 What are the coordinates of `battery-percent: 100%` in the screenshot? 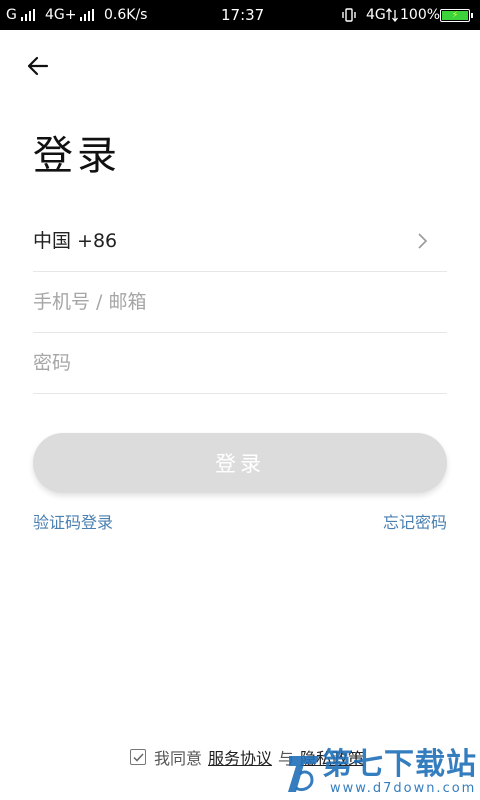 It's located at (420, 15).